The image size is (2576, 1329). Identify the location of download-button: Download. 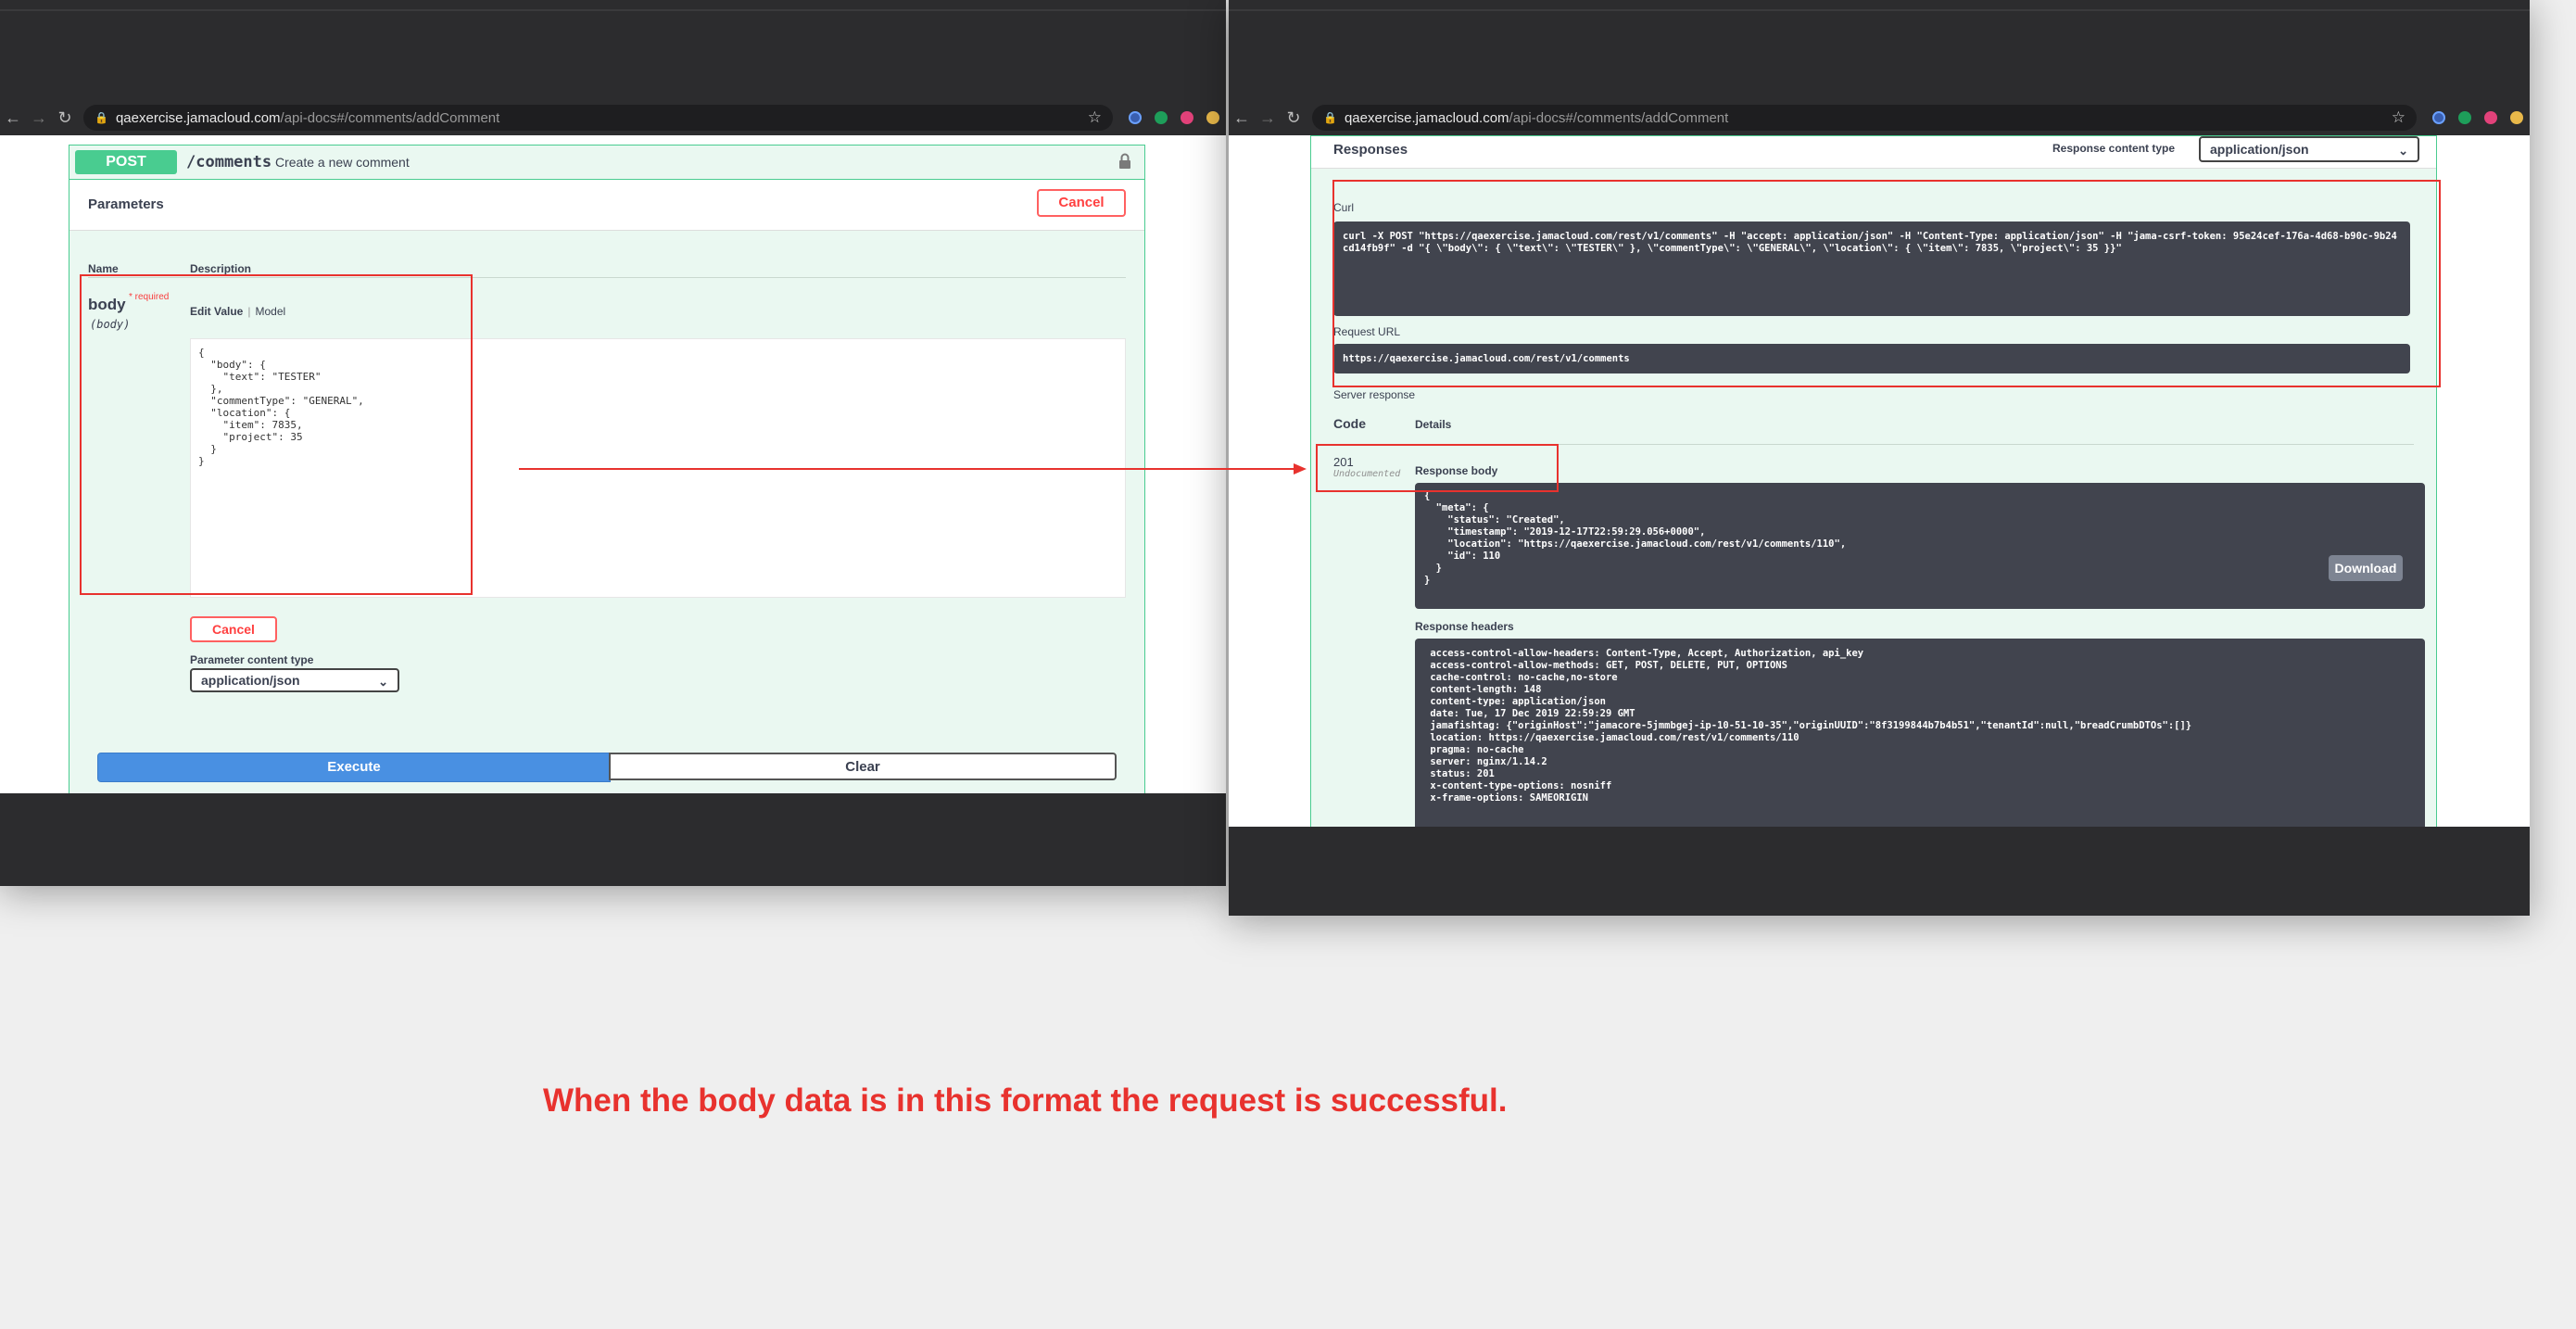
(2366, 568).